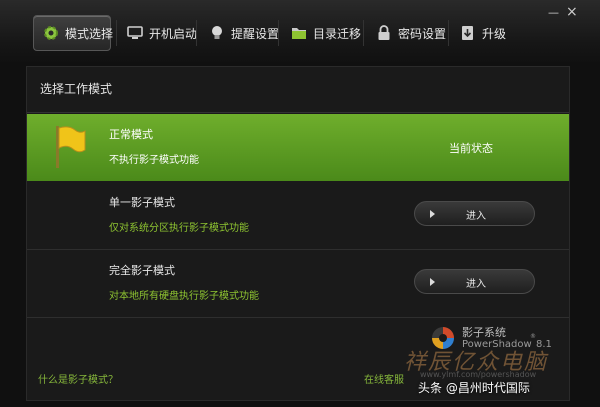  Describe the element at coordinates (476, 362) in the screenshot. I see `watermark-text: 祥辰亿众电脑` at that location.